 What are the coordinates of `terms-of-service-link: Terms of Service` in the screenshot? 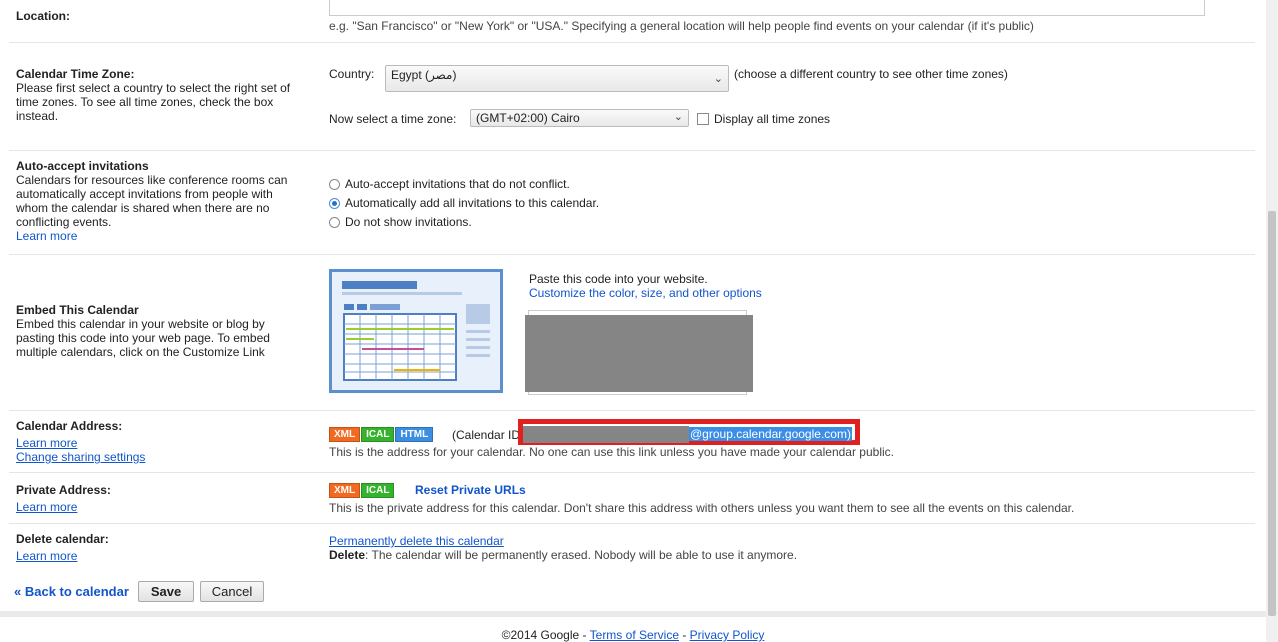 It's located at (634, 635).